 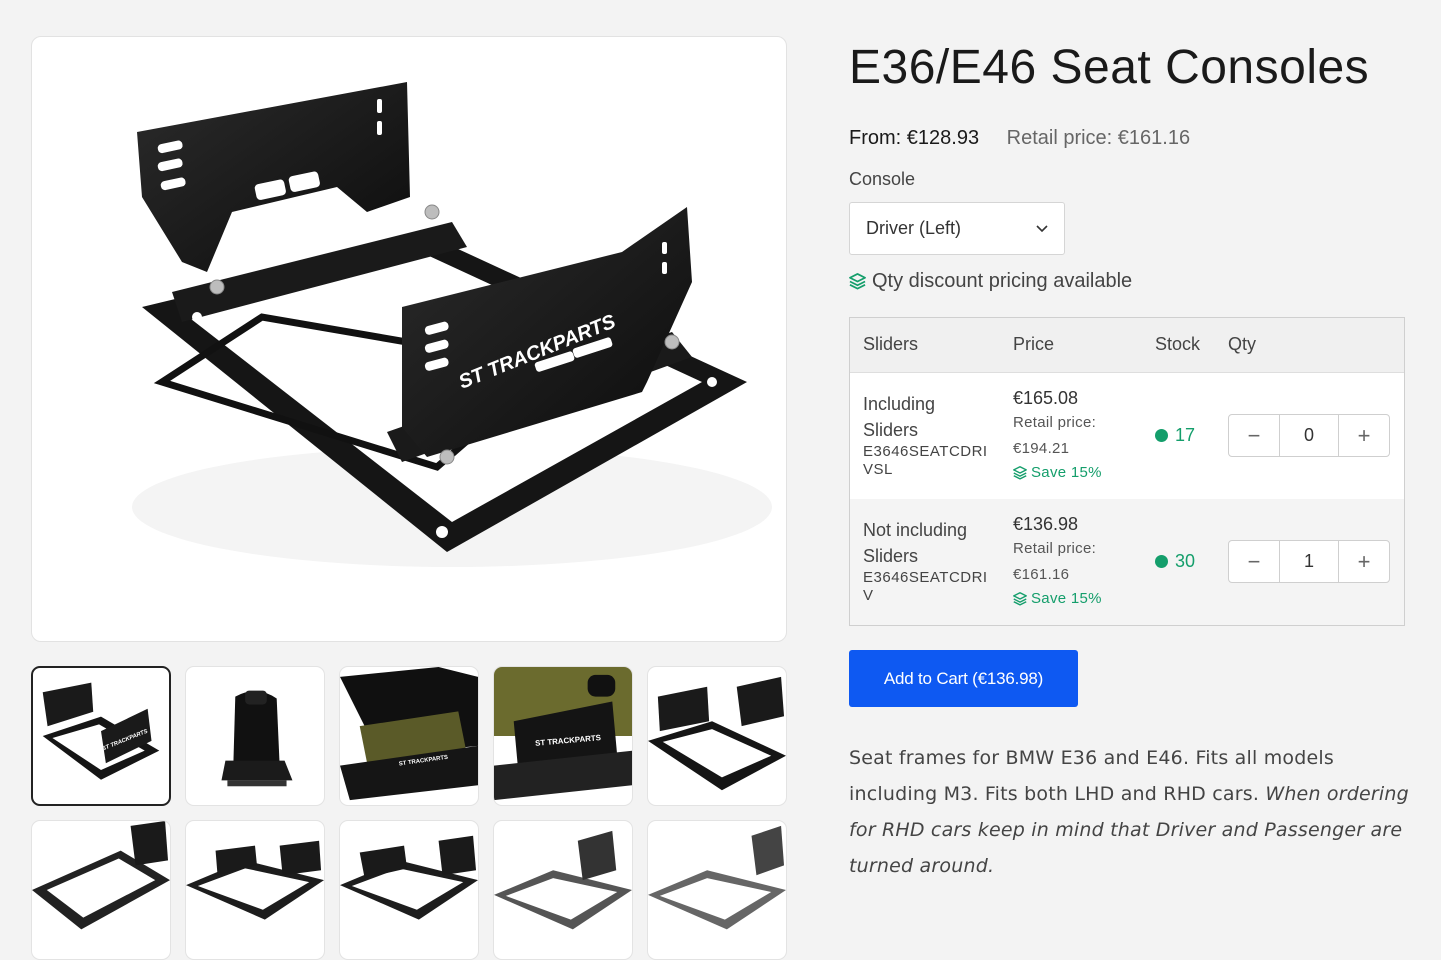 I want to click on thumb-seat-closeup-image: ST TRACKPARTS, so click(x=409, y=734).